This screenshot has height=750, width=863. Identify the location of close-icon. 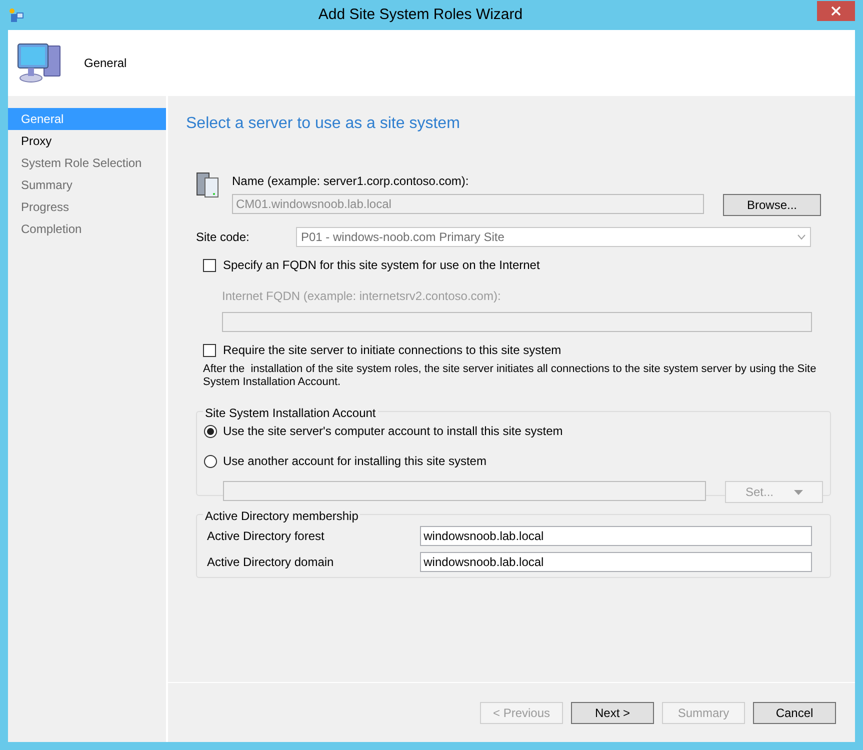
(836, 11).